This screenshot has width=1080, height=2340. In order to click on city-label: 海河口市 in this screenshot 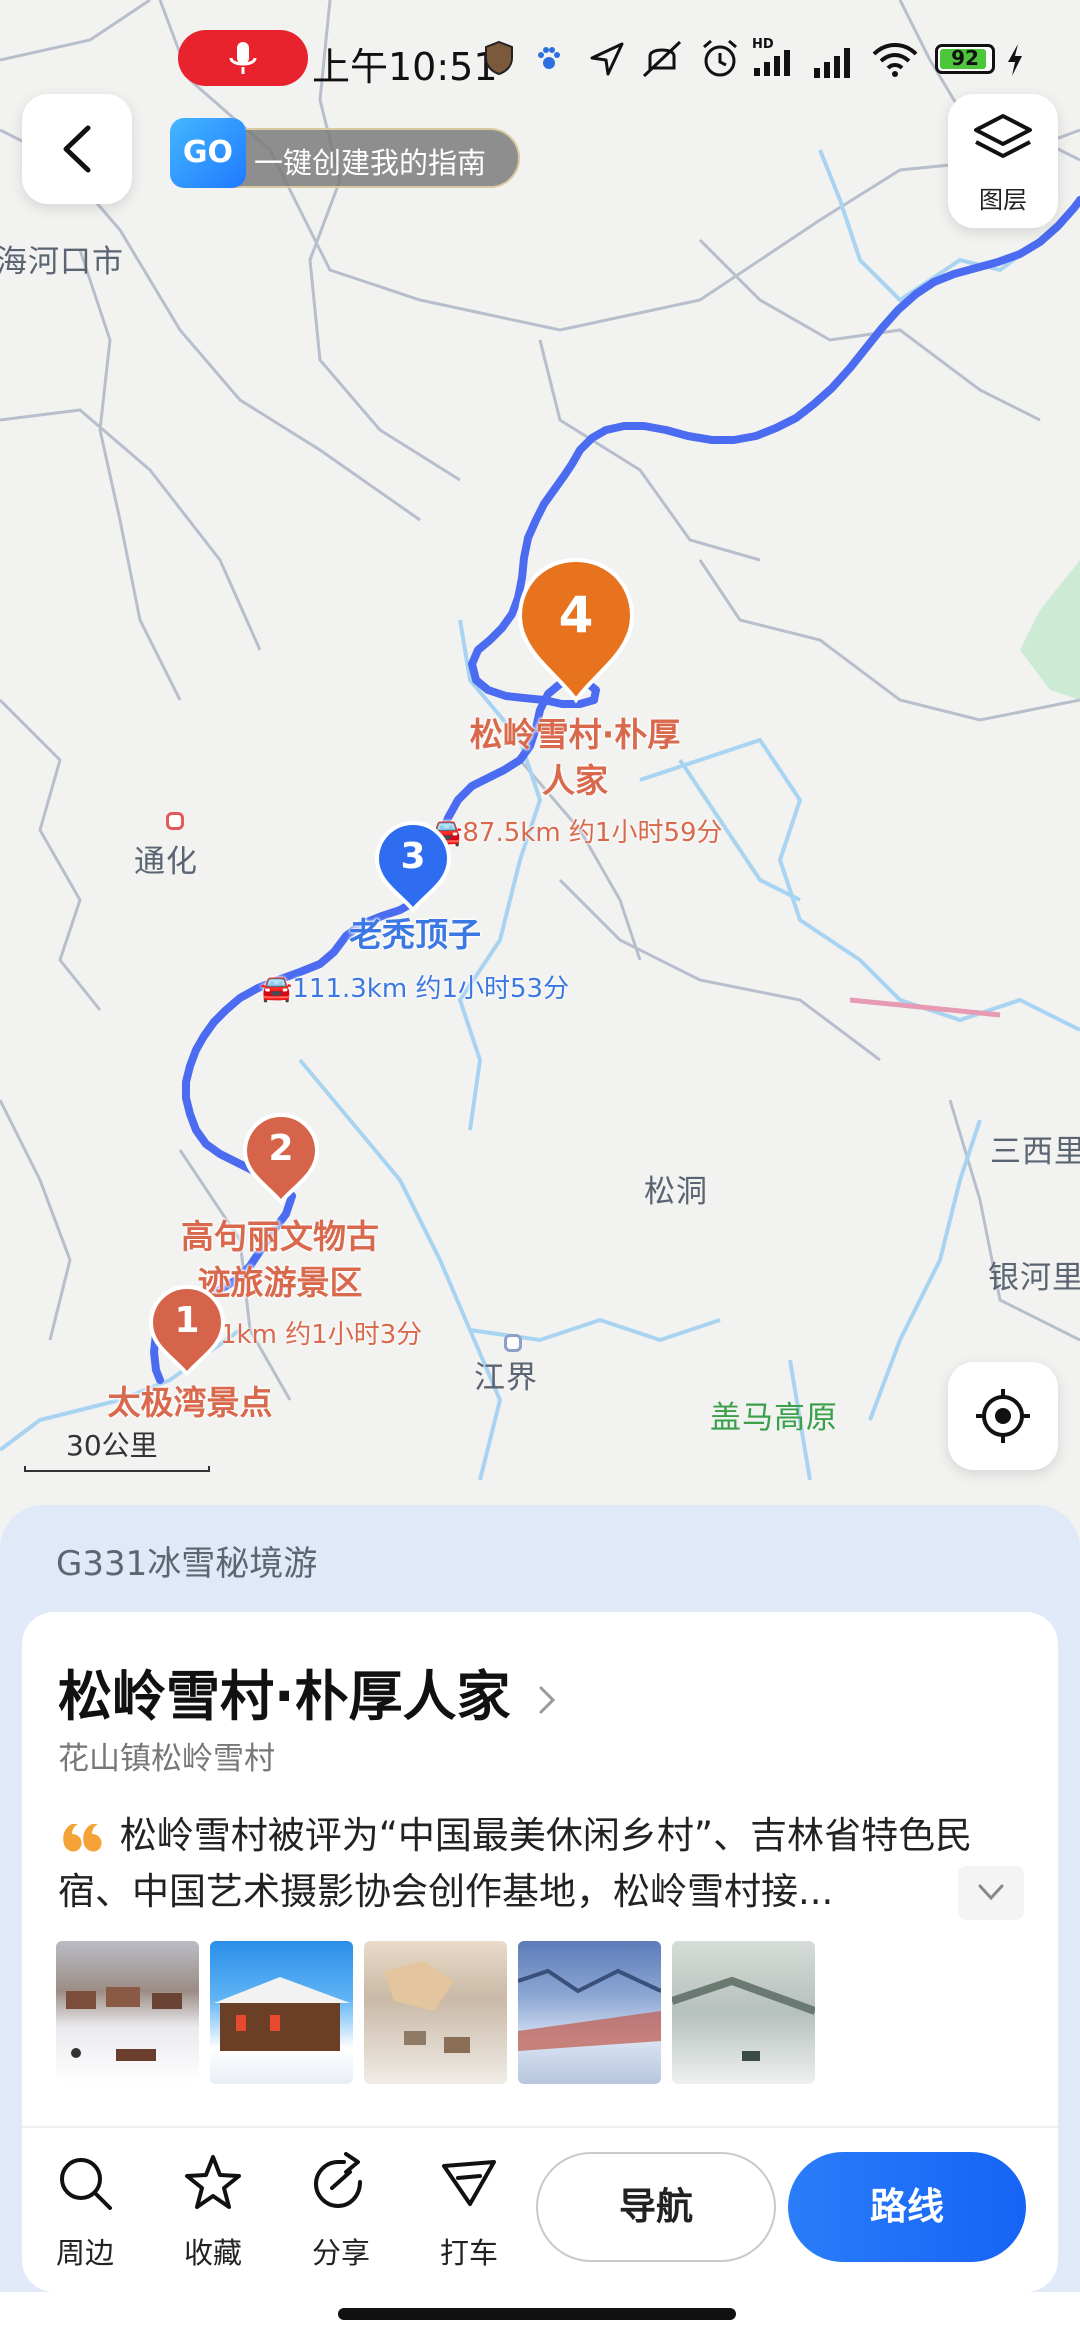, I will do `click(62, 262)`.